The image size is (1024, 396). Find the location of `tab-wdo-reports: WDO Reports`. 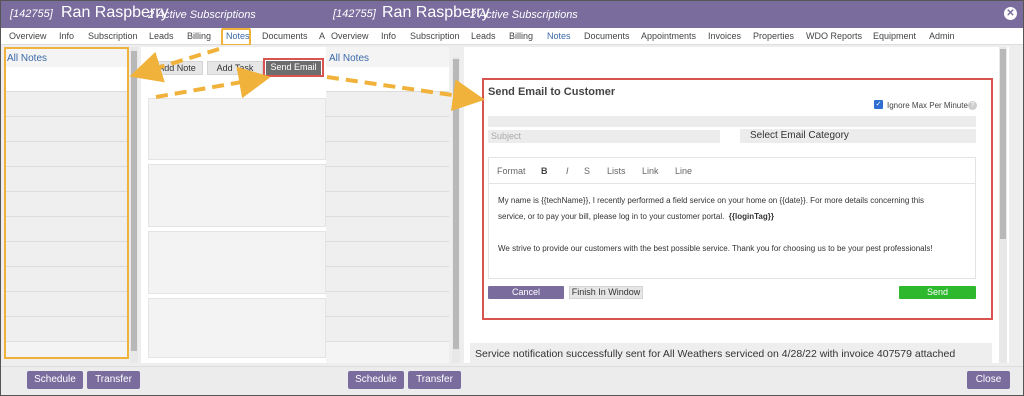

tab-wdo-reports: WDO Reports is located at coordinates (834, 36).